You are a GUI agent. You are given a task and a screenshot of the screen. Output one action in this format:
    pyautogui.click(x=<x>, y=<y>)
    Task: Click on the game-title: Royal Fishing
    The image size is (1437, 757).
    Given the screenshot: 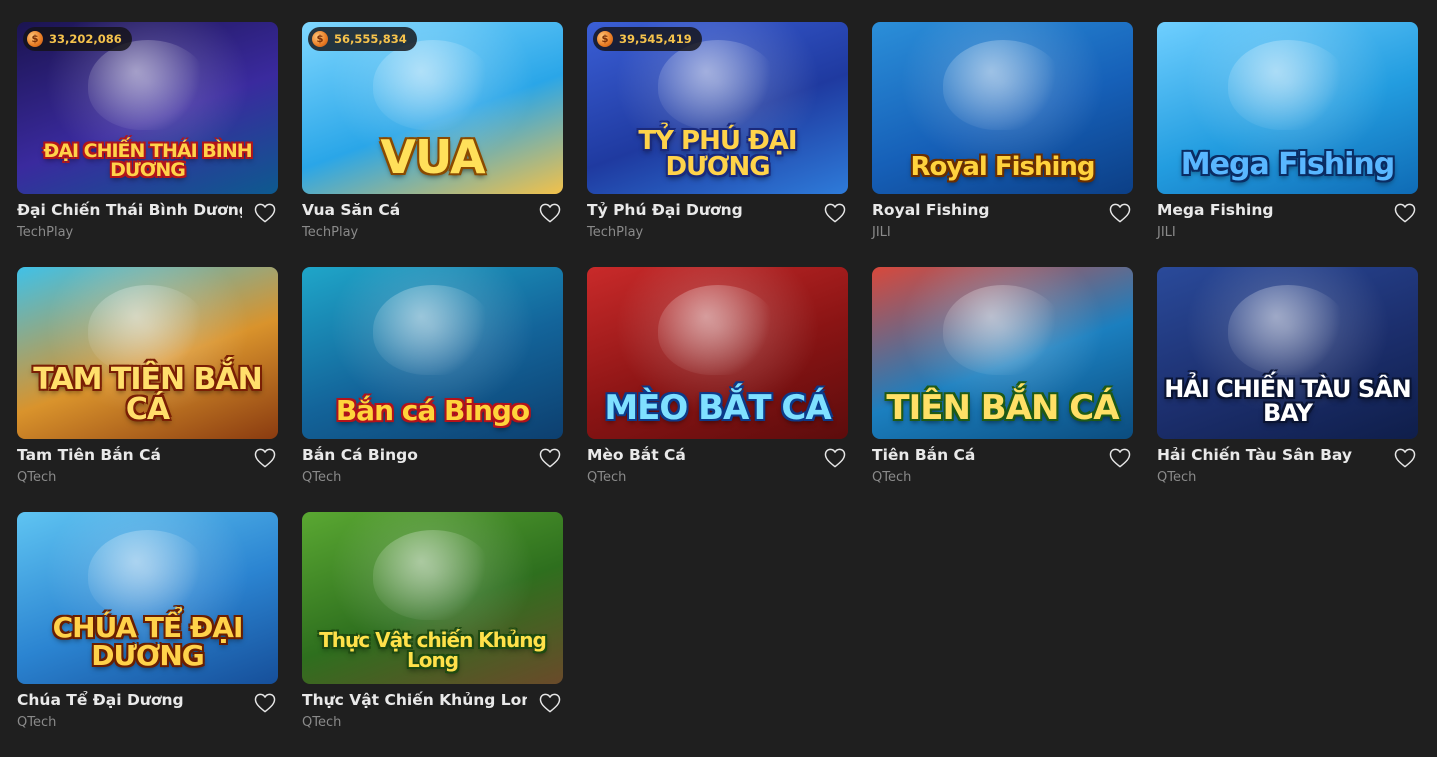 What is the action you would take?
    pyautogui.click(x=930, y=210)
    